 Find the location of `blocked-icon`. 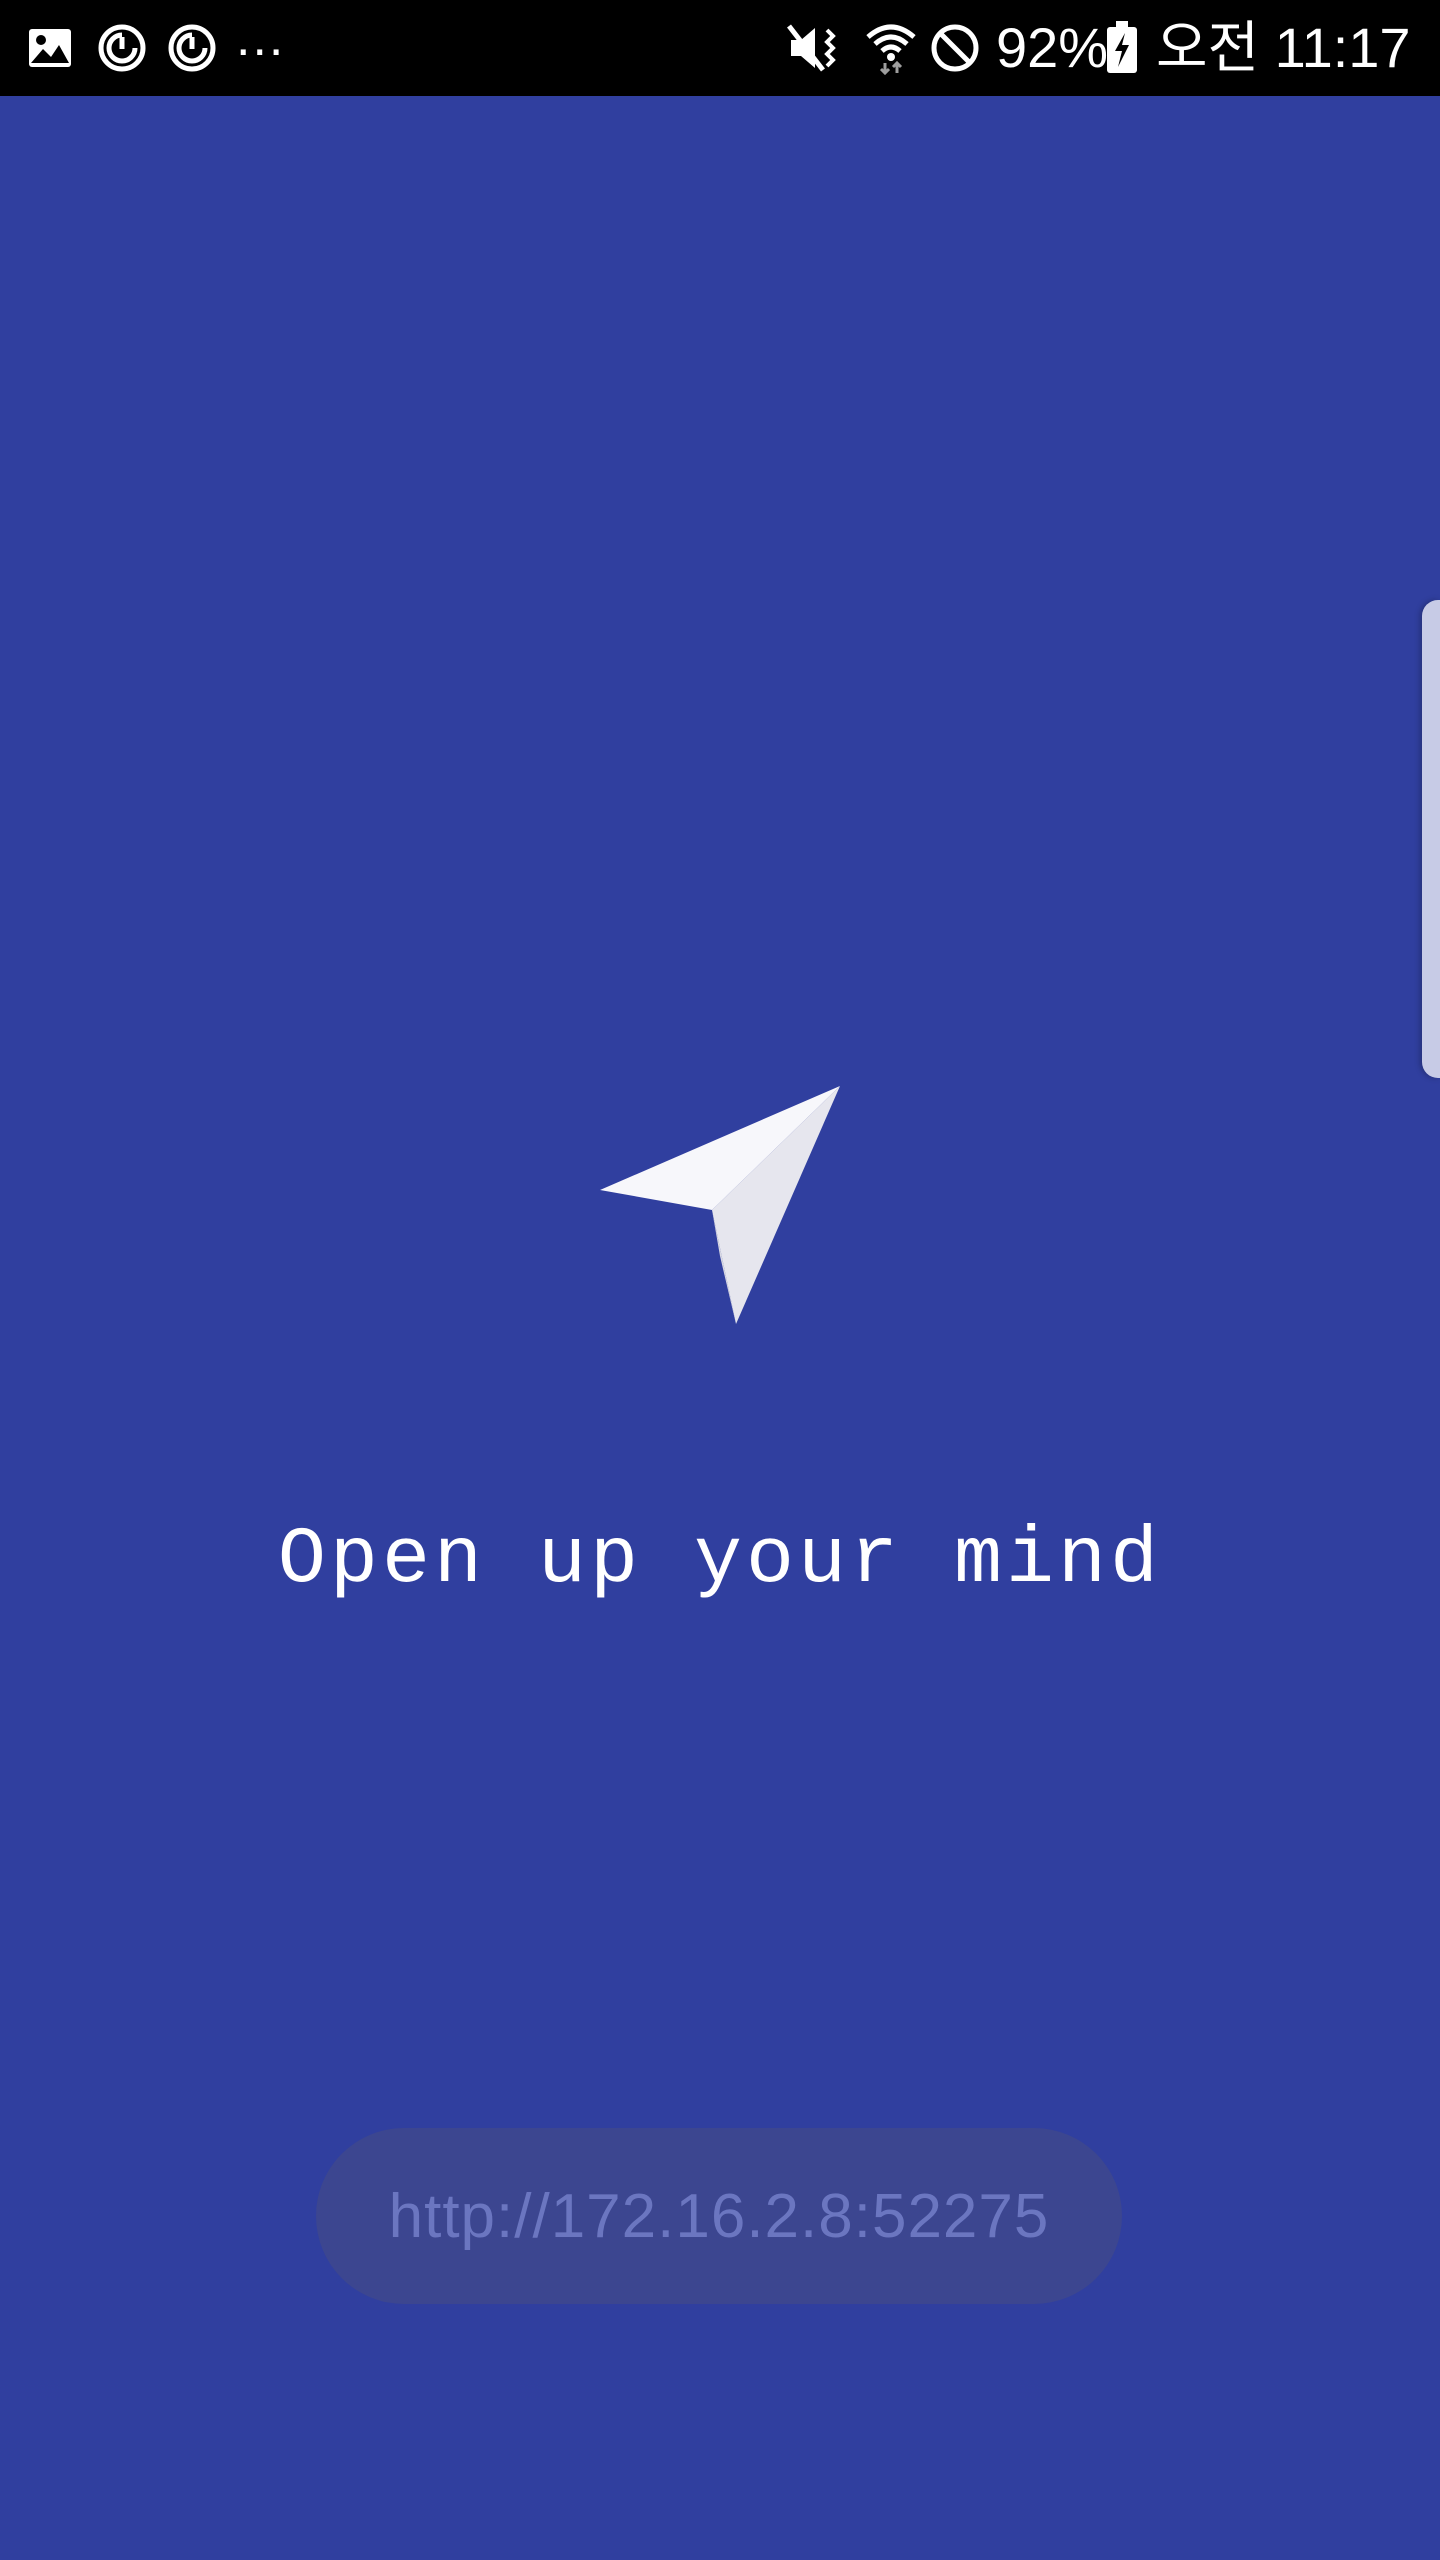

blocked-icon is located at coordinates (955, 48).